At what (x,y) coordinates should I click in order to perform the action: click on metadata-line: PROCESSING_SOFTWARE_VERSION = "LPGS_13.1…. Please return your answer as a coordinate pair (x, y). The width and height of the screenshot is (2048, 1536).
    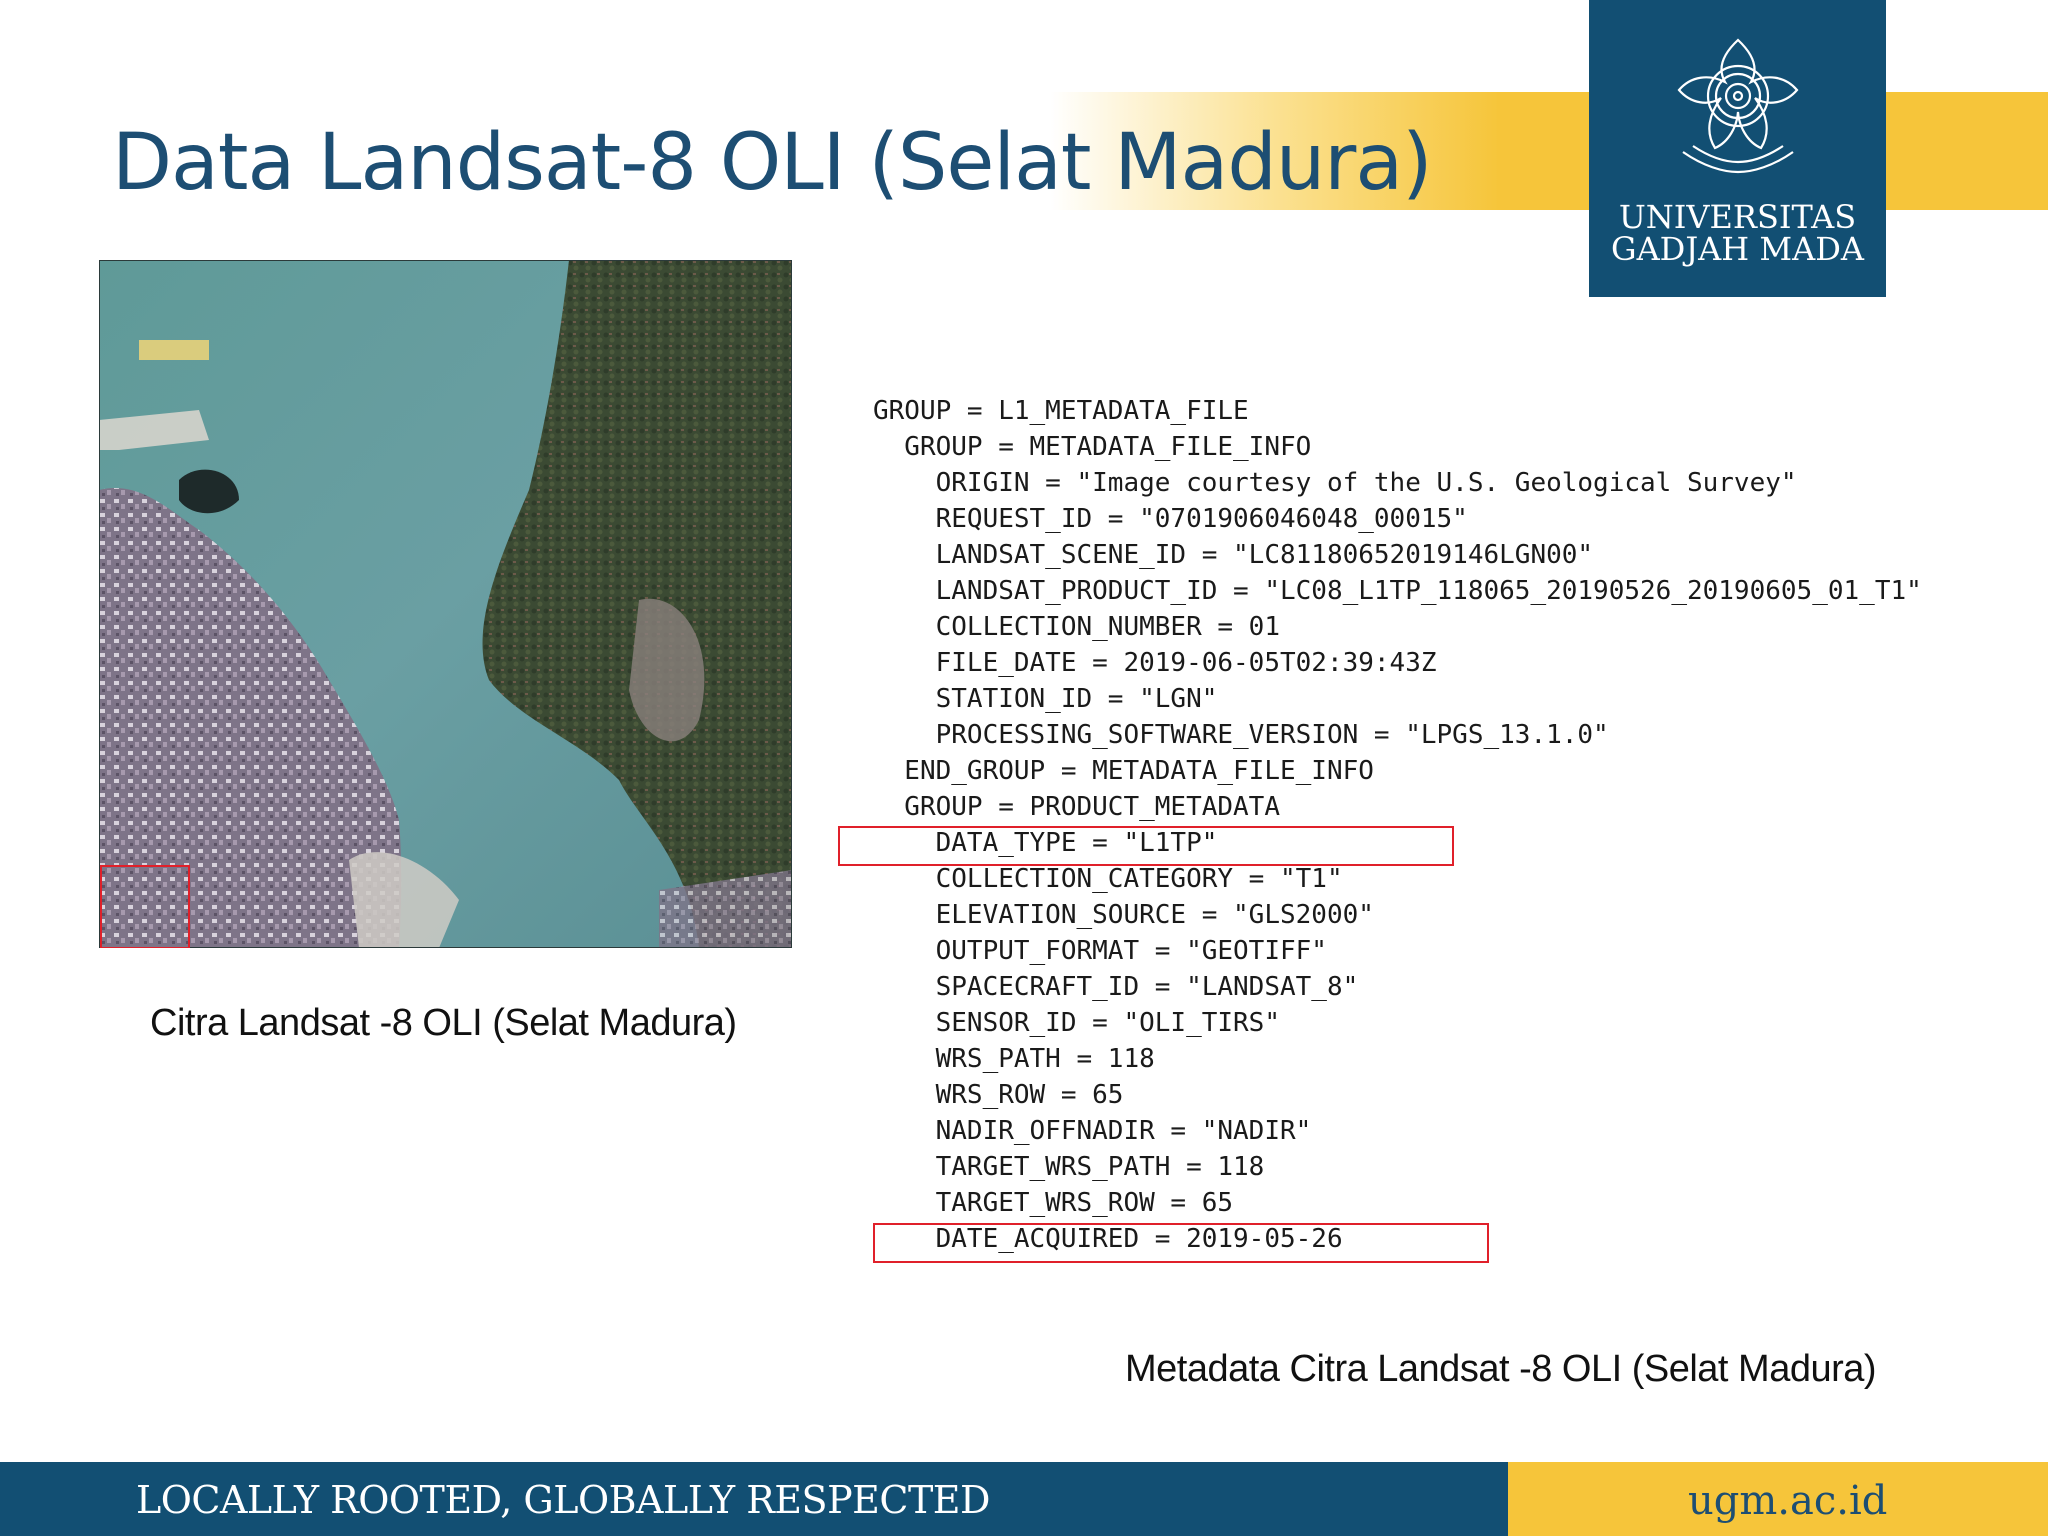
    Looking at the image, I should click on (1241, 735).